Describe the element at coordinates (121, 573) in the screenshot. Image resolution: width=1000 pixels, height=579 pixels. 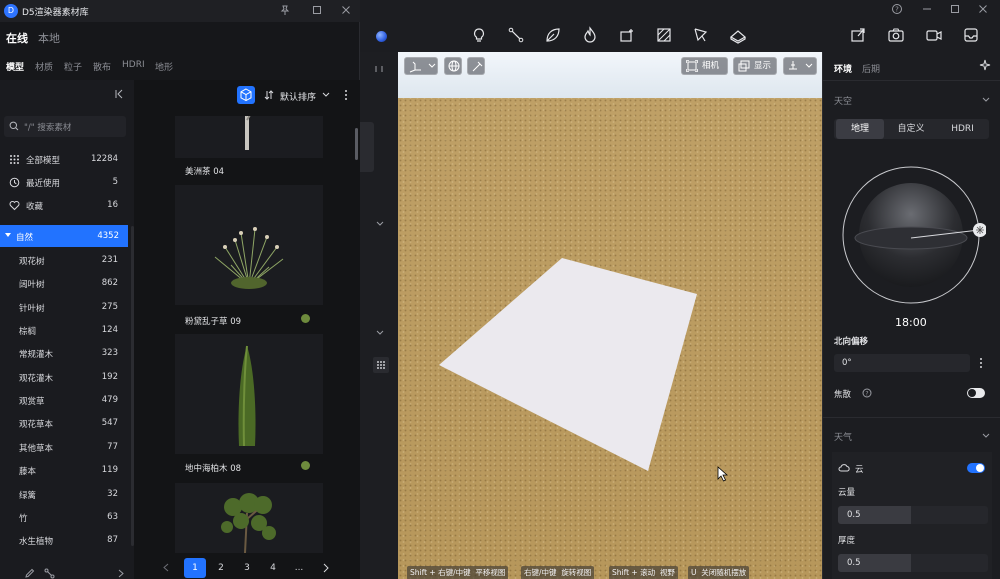
I see `chevron-right-icon` at that location.